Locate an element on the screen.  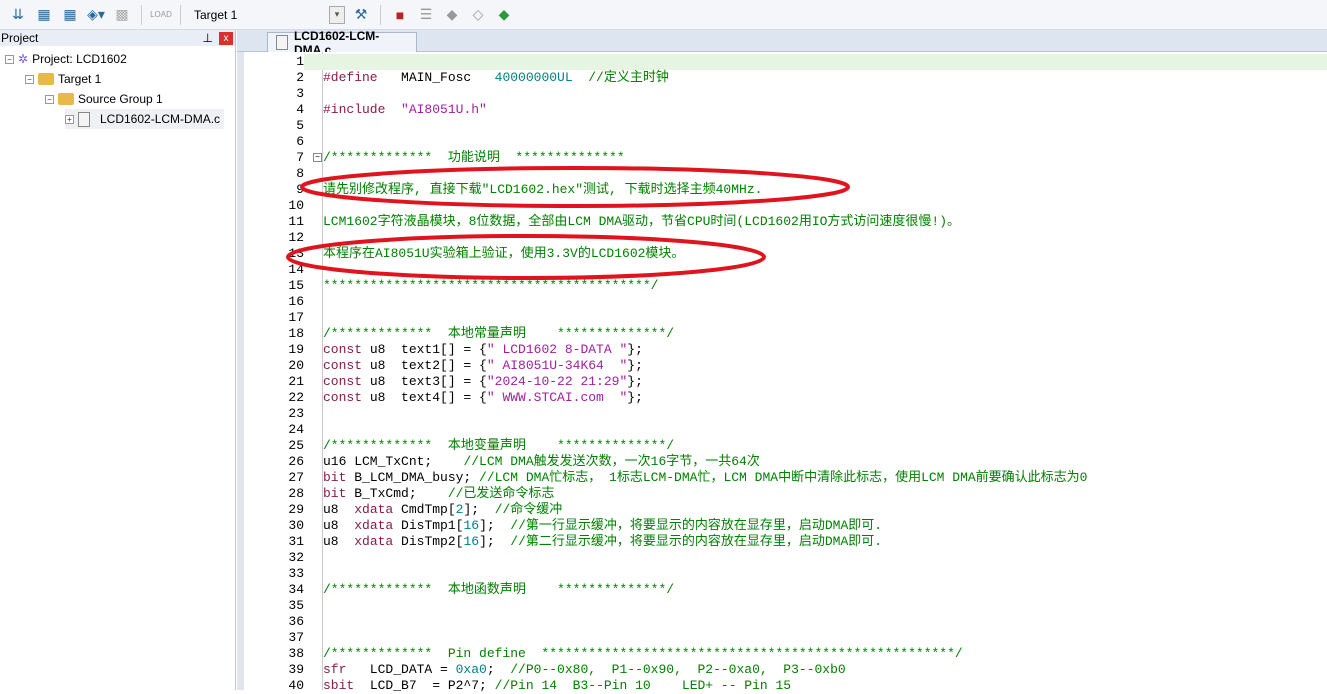
line-number: 35 is located at coordinates (296, 605).